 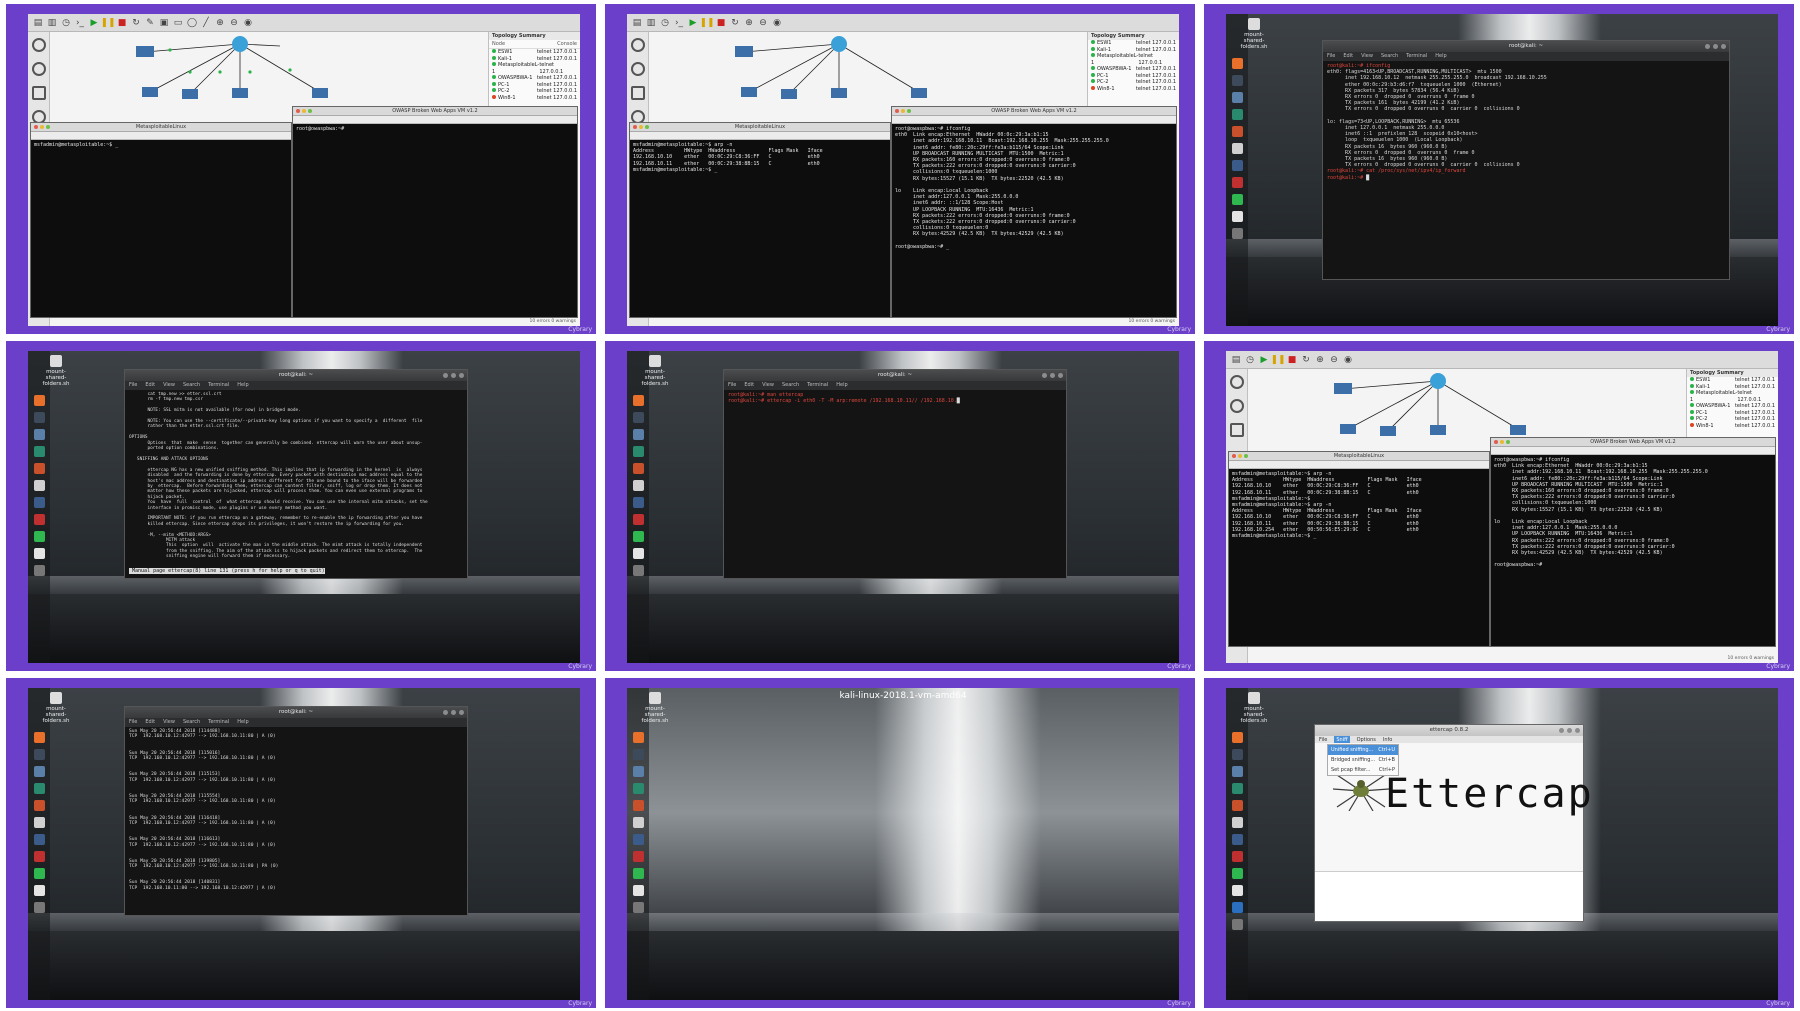 I want to click on note-icon: ✎, so click(x=150, y=23).